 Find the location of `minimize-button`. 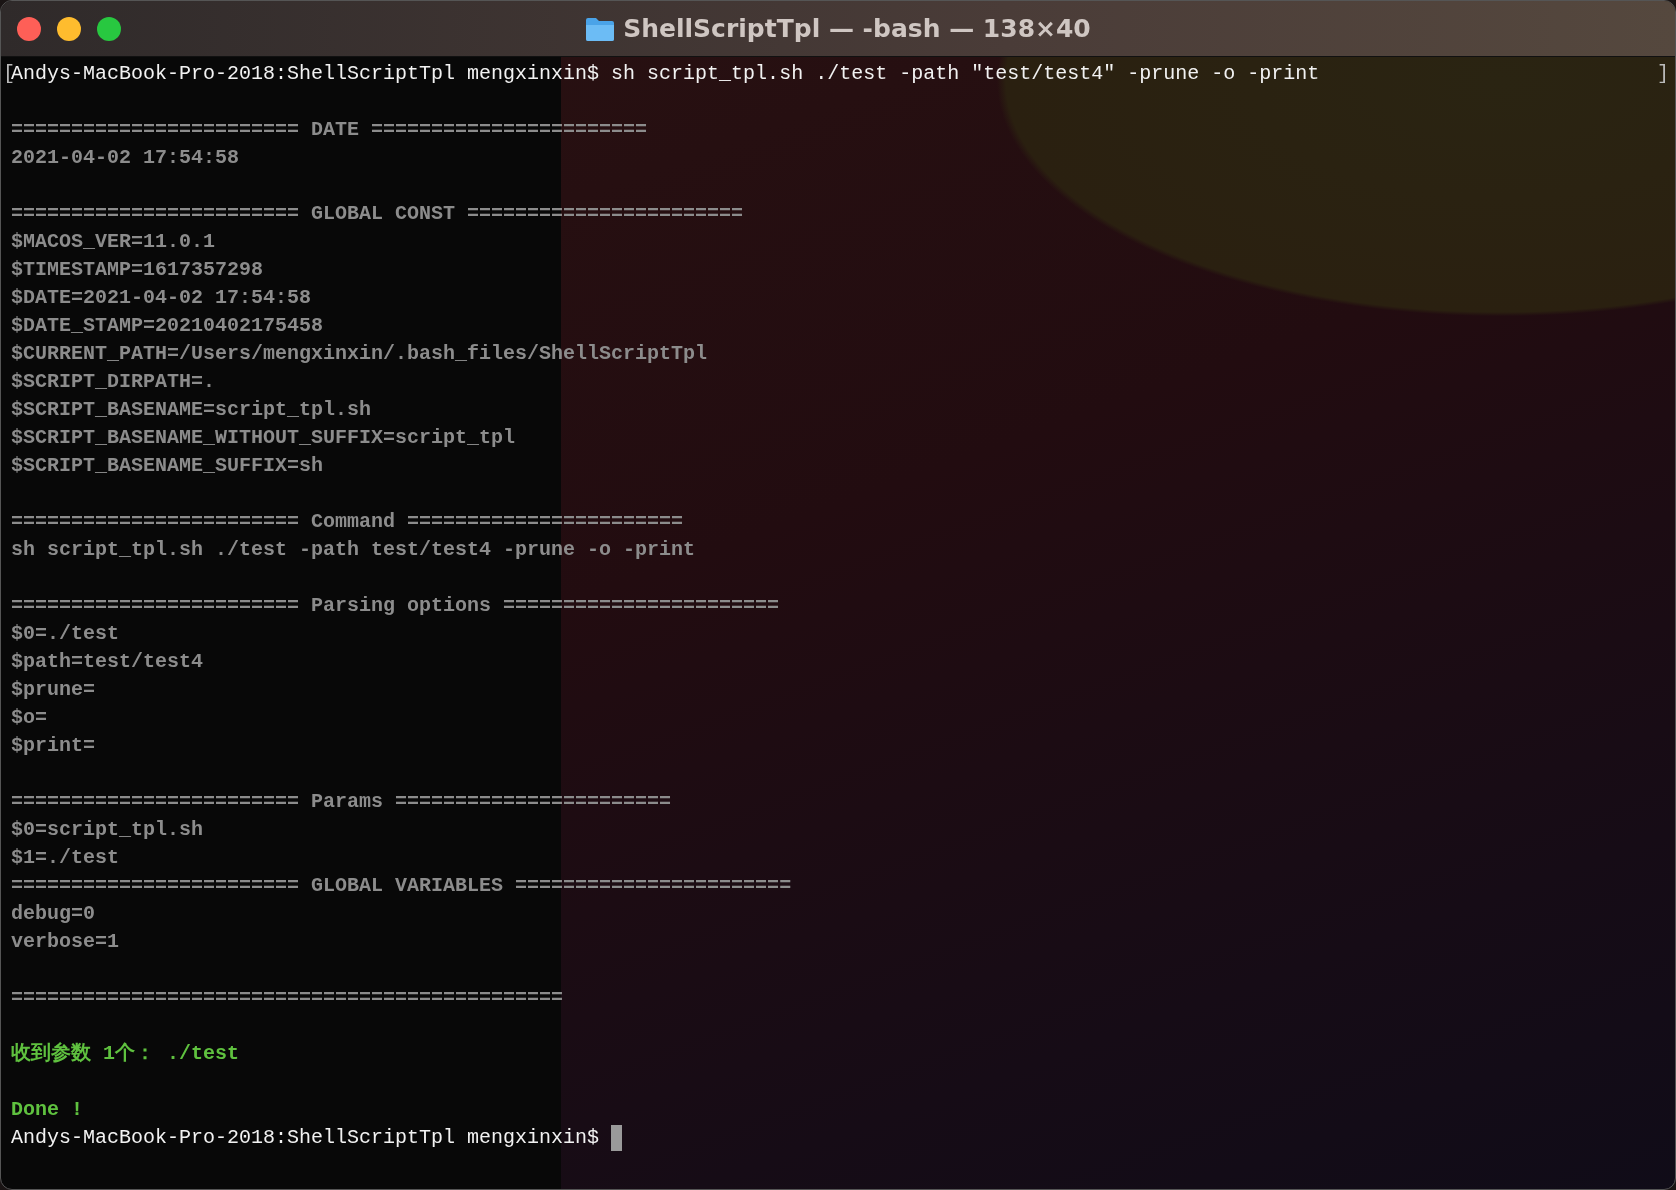

minimize-button is located at coordinates (69, 28).